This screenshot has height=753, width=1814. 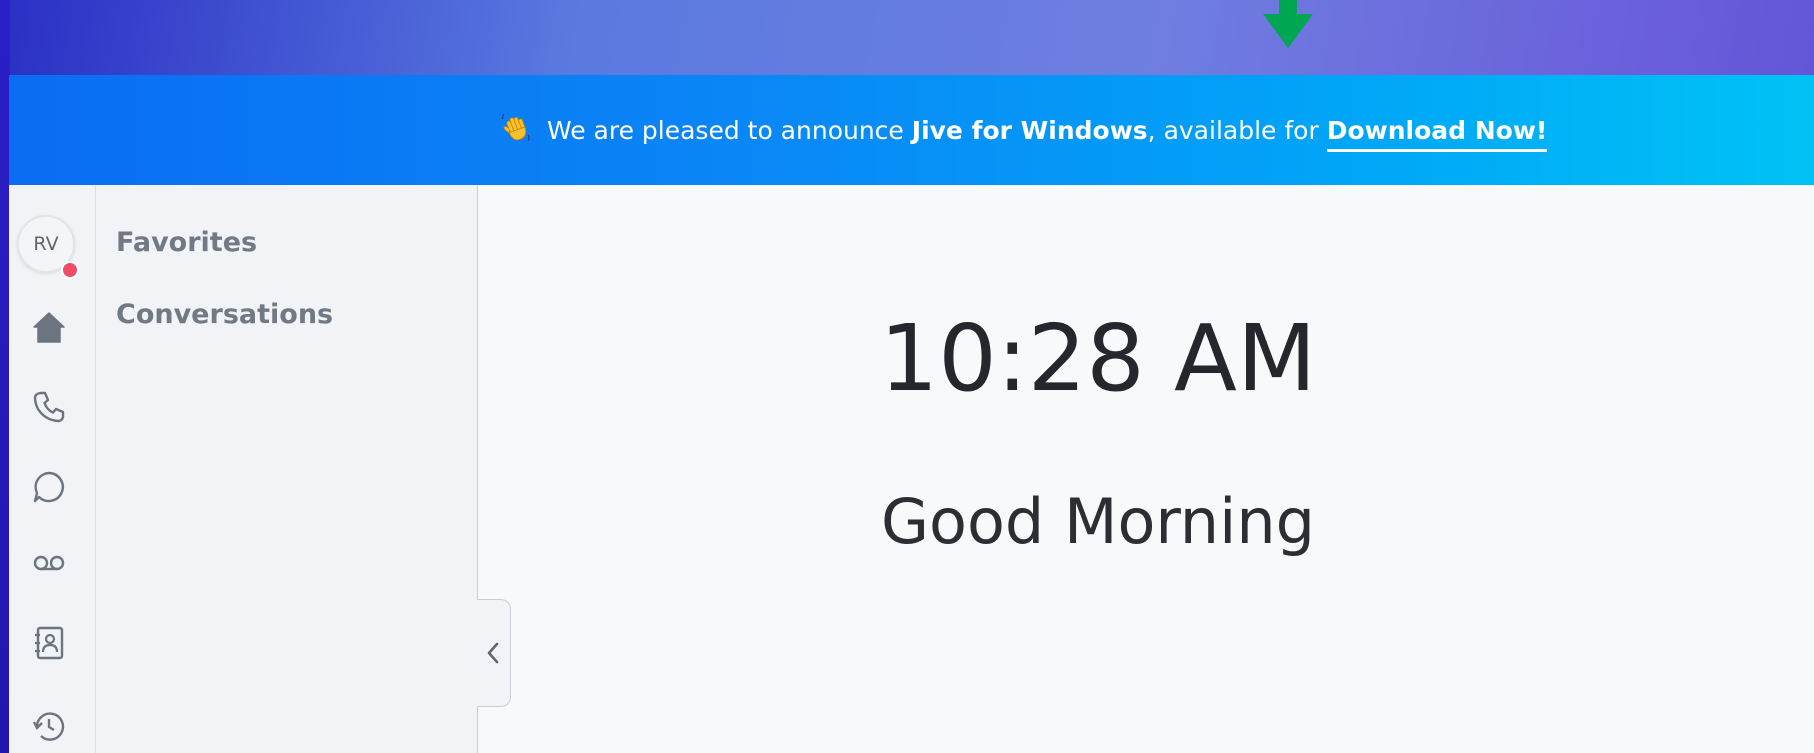 I want to click on navigation-rail: RV, so click(x=52, y=469).